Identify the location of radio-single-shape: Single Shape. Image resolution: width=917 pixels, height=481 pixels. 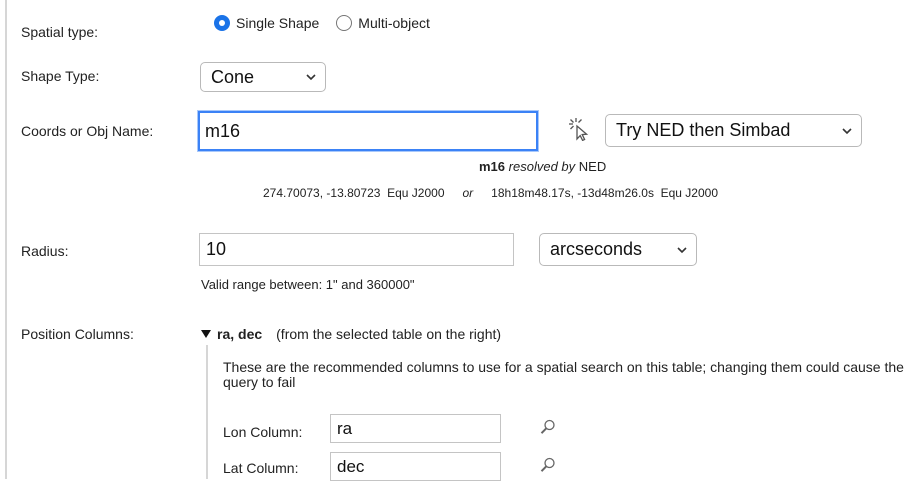
(266, 23).